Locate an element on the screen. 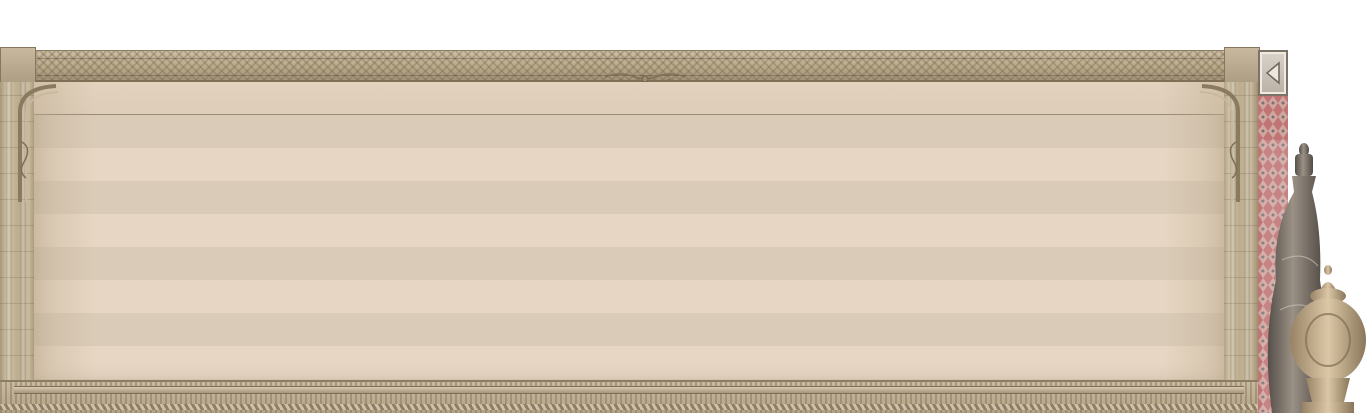  frame-bottom-border is located at coordinates (629, 396).